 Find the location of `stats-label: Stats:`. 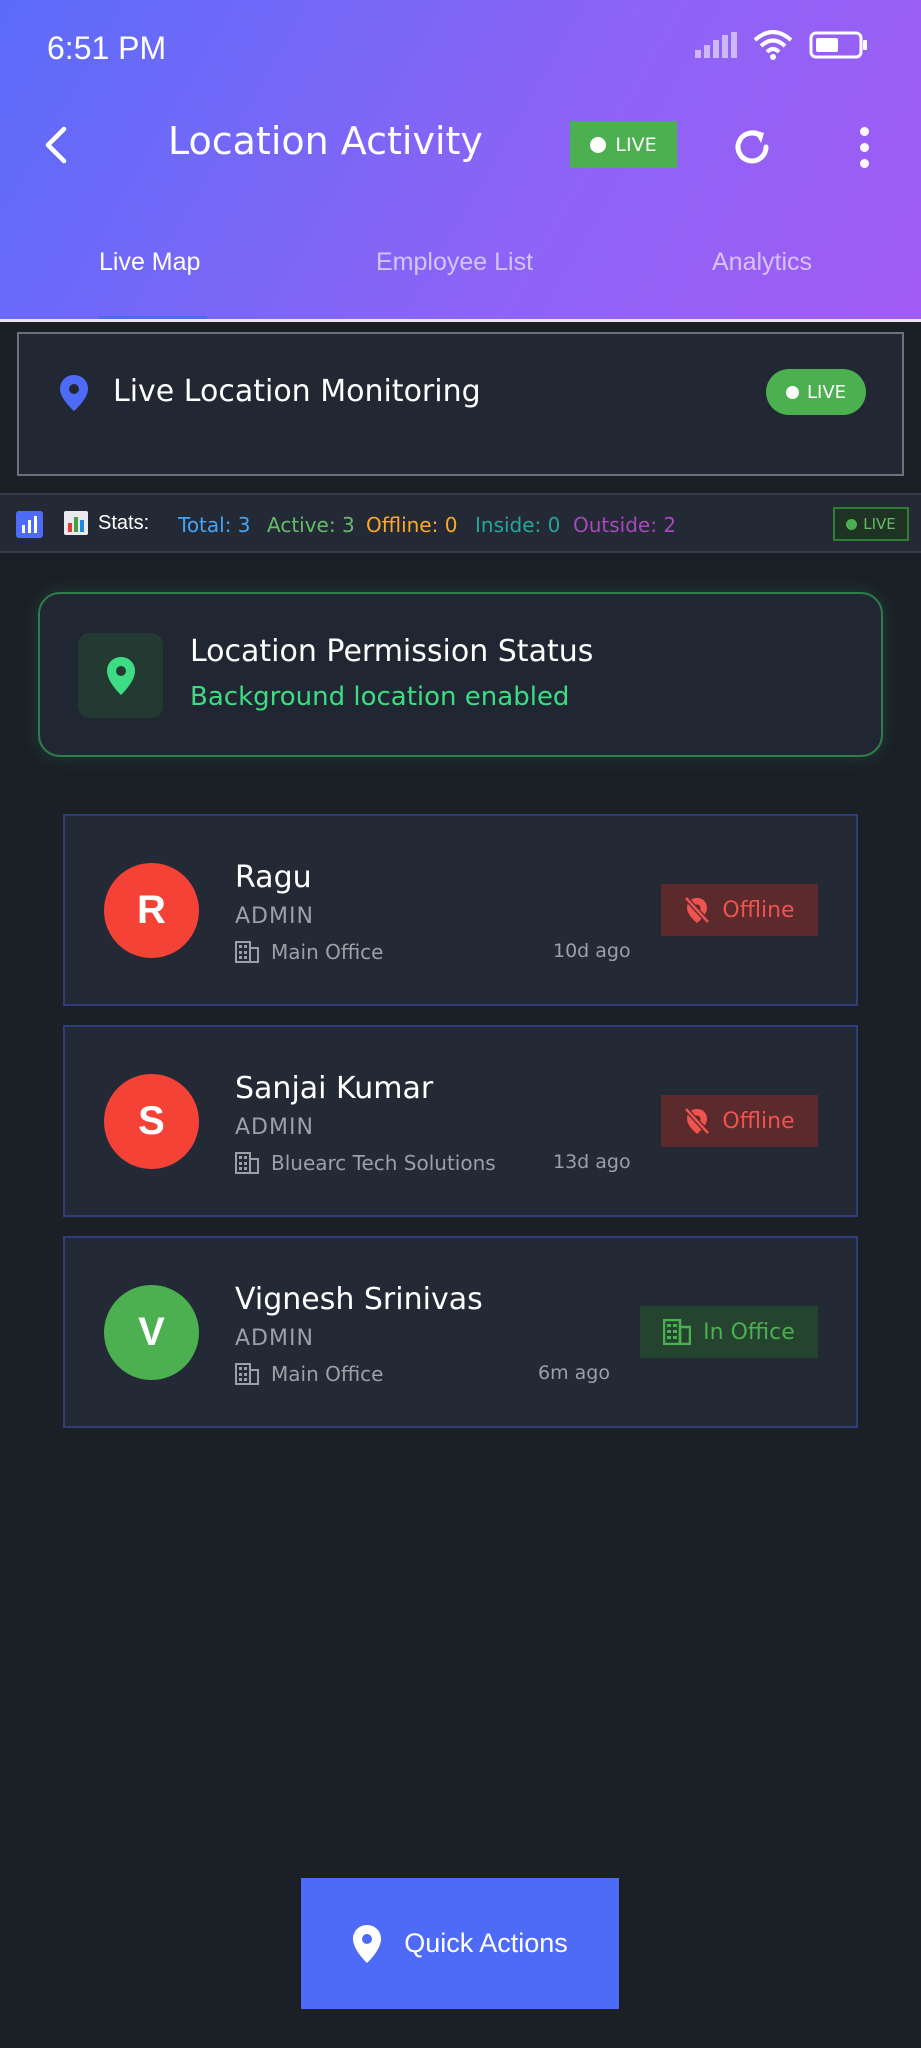

stats-label: Stats: is located at coordinates (124, 523).